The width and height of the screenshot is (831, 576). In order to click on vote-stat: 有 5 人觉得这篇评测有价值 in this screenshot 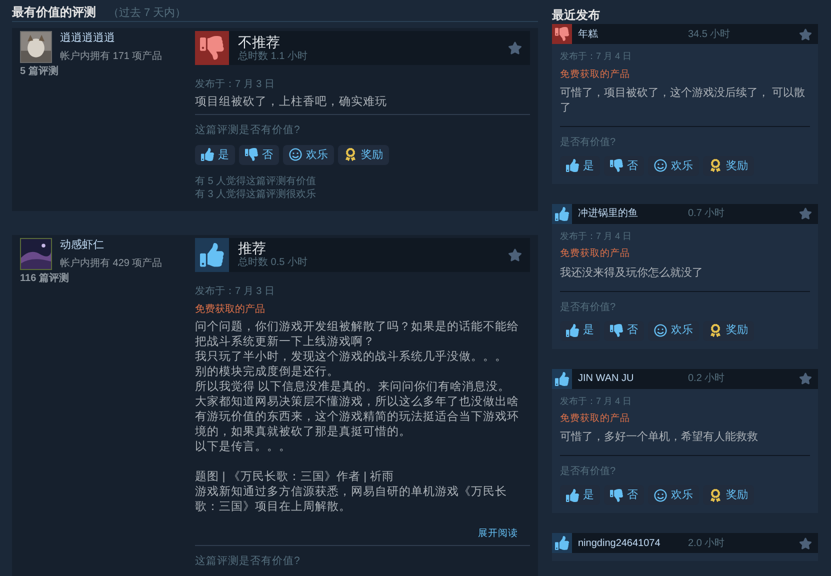, I will do `click(256, 181)`.